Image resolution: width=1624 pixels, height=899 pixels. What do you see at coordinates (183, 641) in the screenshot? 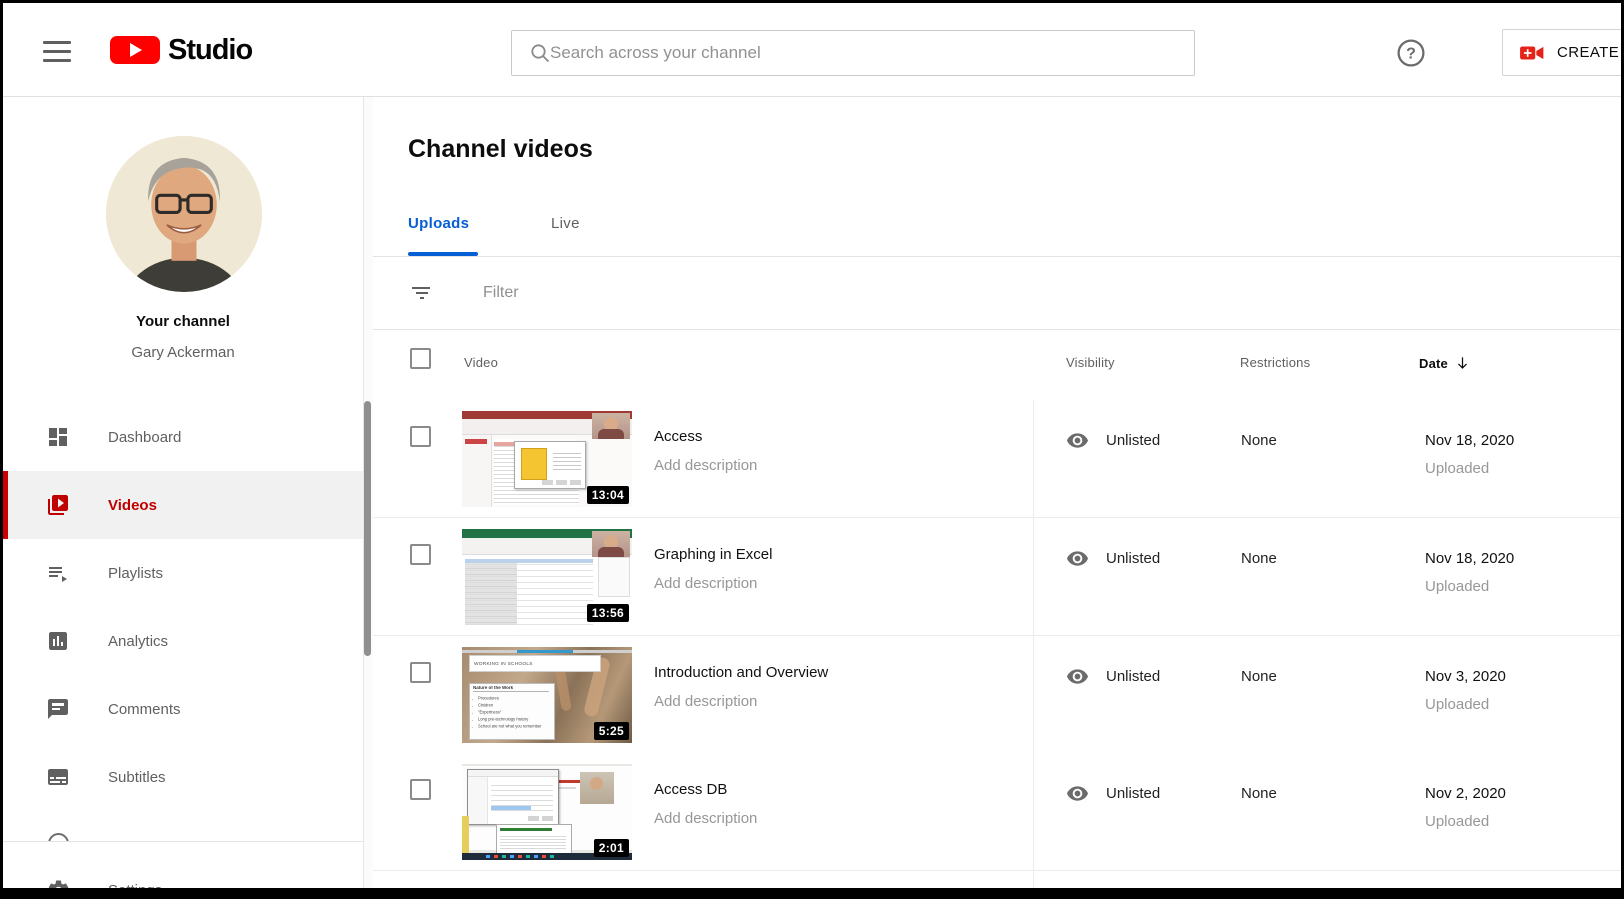
I see `sidebar-item-analytics: Analytics` at bounding box center [183, 641].